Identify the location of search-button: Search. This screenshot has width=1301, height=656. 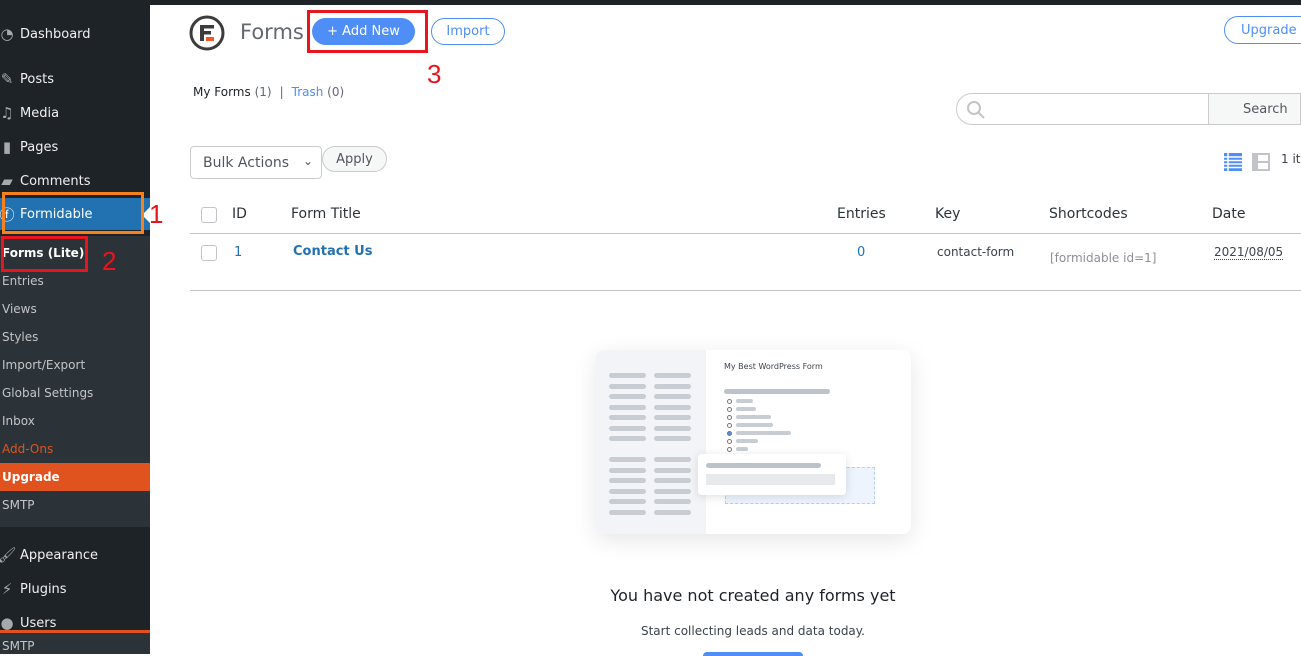
(1254, 109).